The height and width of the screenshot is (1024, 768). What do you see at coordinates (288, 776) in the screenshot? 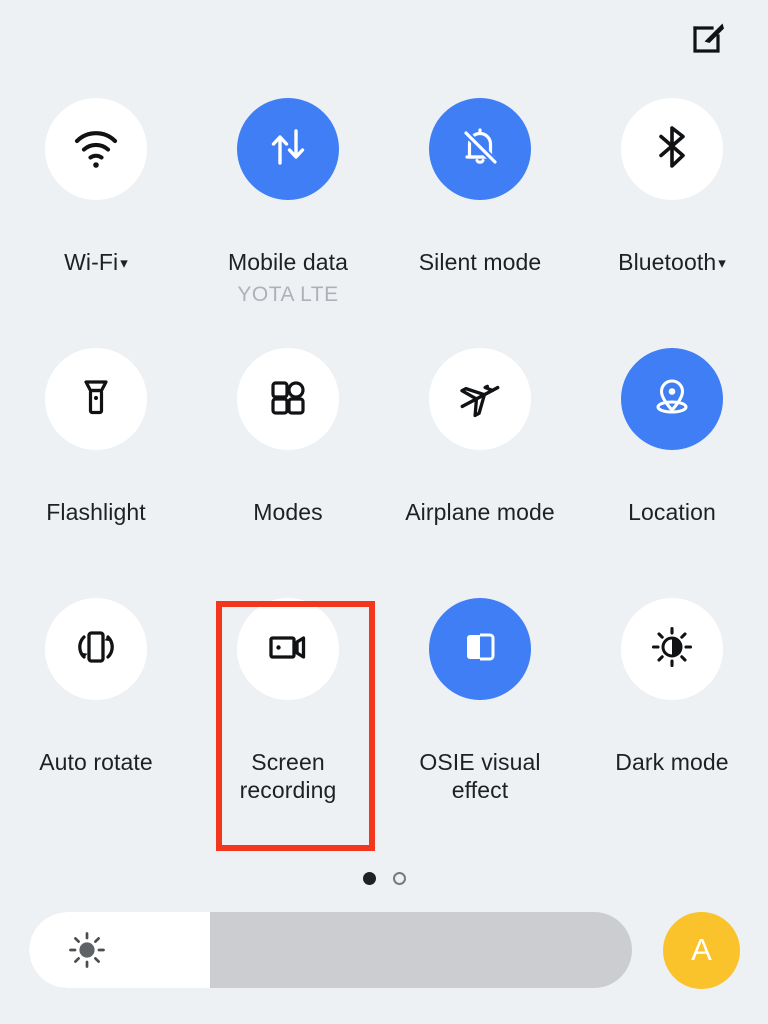
I see `tile-screen-recording-label: Screen recording` at bounding box center [288, 776].